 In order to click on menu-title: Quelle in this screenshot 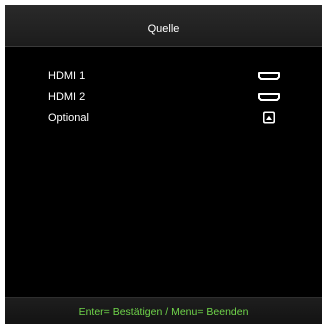, I will do `click(163, 29)`.